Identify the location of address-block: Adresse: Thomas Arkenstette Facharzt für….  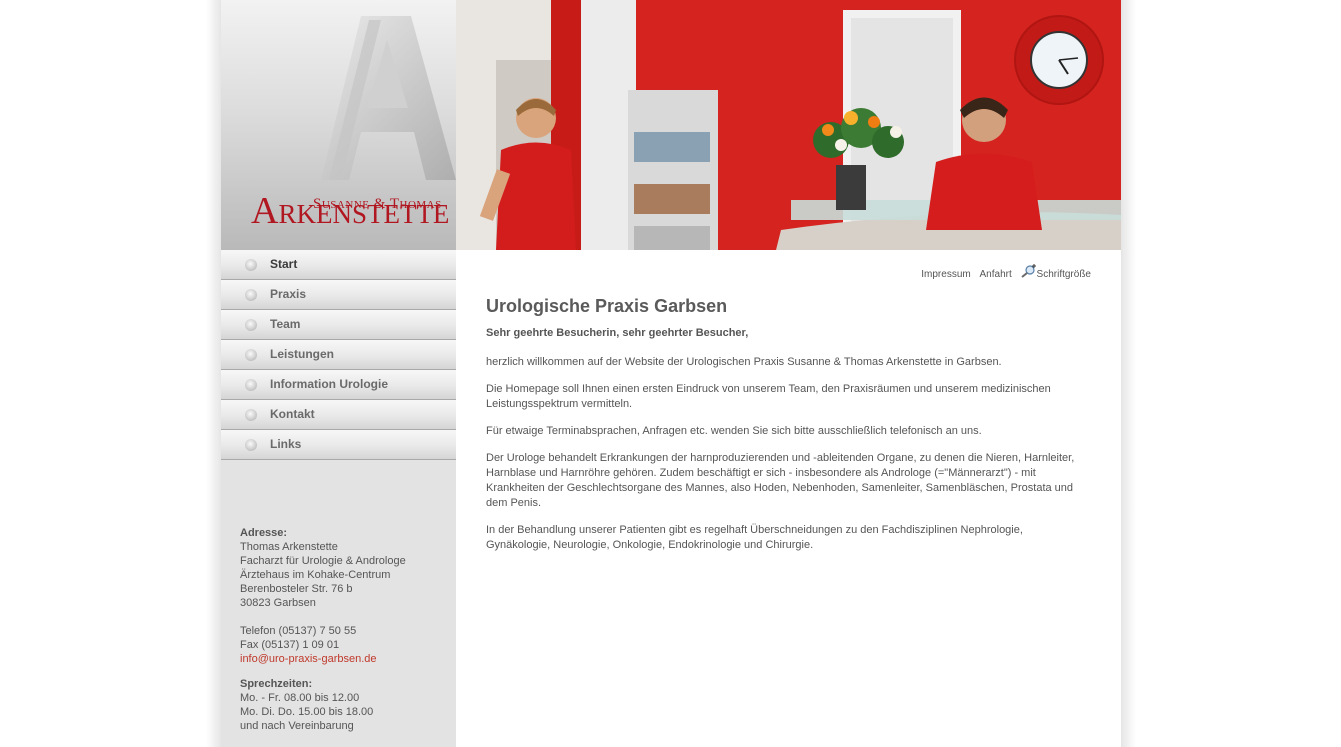
(340, 629).